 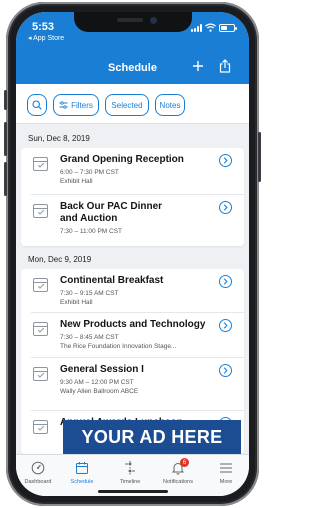 What do you see at coordinates (91, 231) in the screenshot?
I see `session-time: 7:30 – 11:00 PM CST` at bounding box center [91, 231].